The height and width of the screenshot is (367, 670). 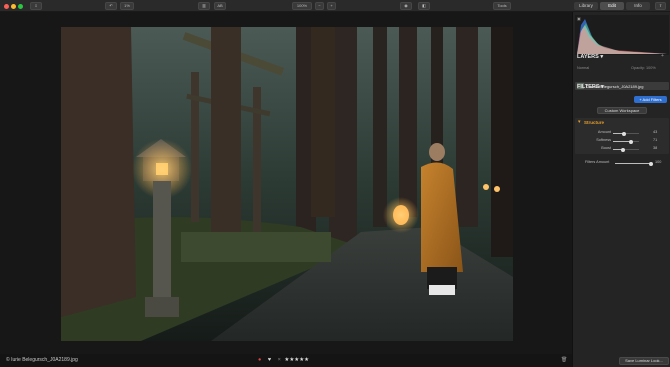 I want to click on structure-title: Structure, so click(x=594, y=122).